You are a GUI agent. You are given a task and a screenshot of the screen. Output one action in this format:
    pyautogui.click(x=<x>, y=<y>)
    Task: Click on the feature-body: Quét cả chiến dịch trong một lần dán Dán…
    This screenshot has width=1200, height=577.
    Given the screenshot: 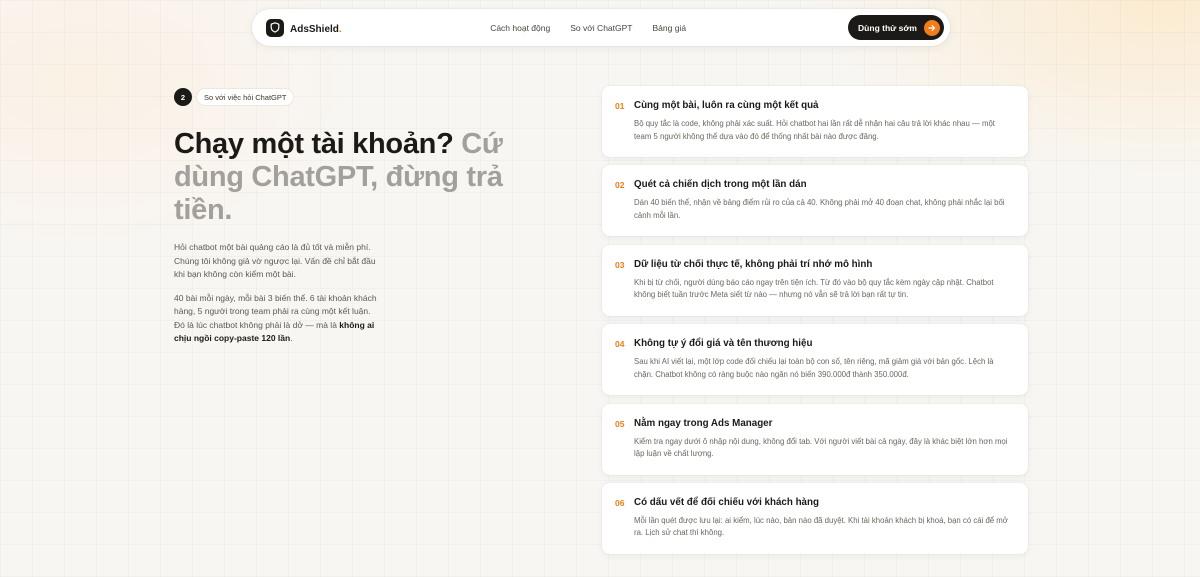 What is the action you would take?
    pyautogui.click(x=824, y=207)
    